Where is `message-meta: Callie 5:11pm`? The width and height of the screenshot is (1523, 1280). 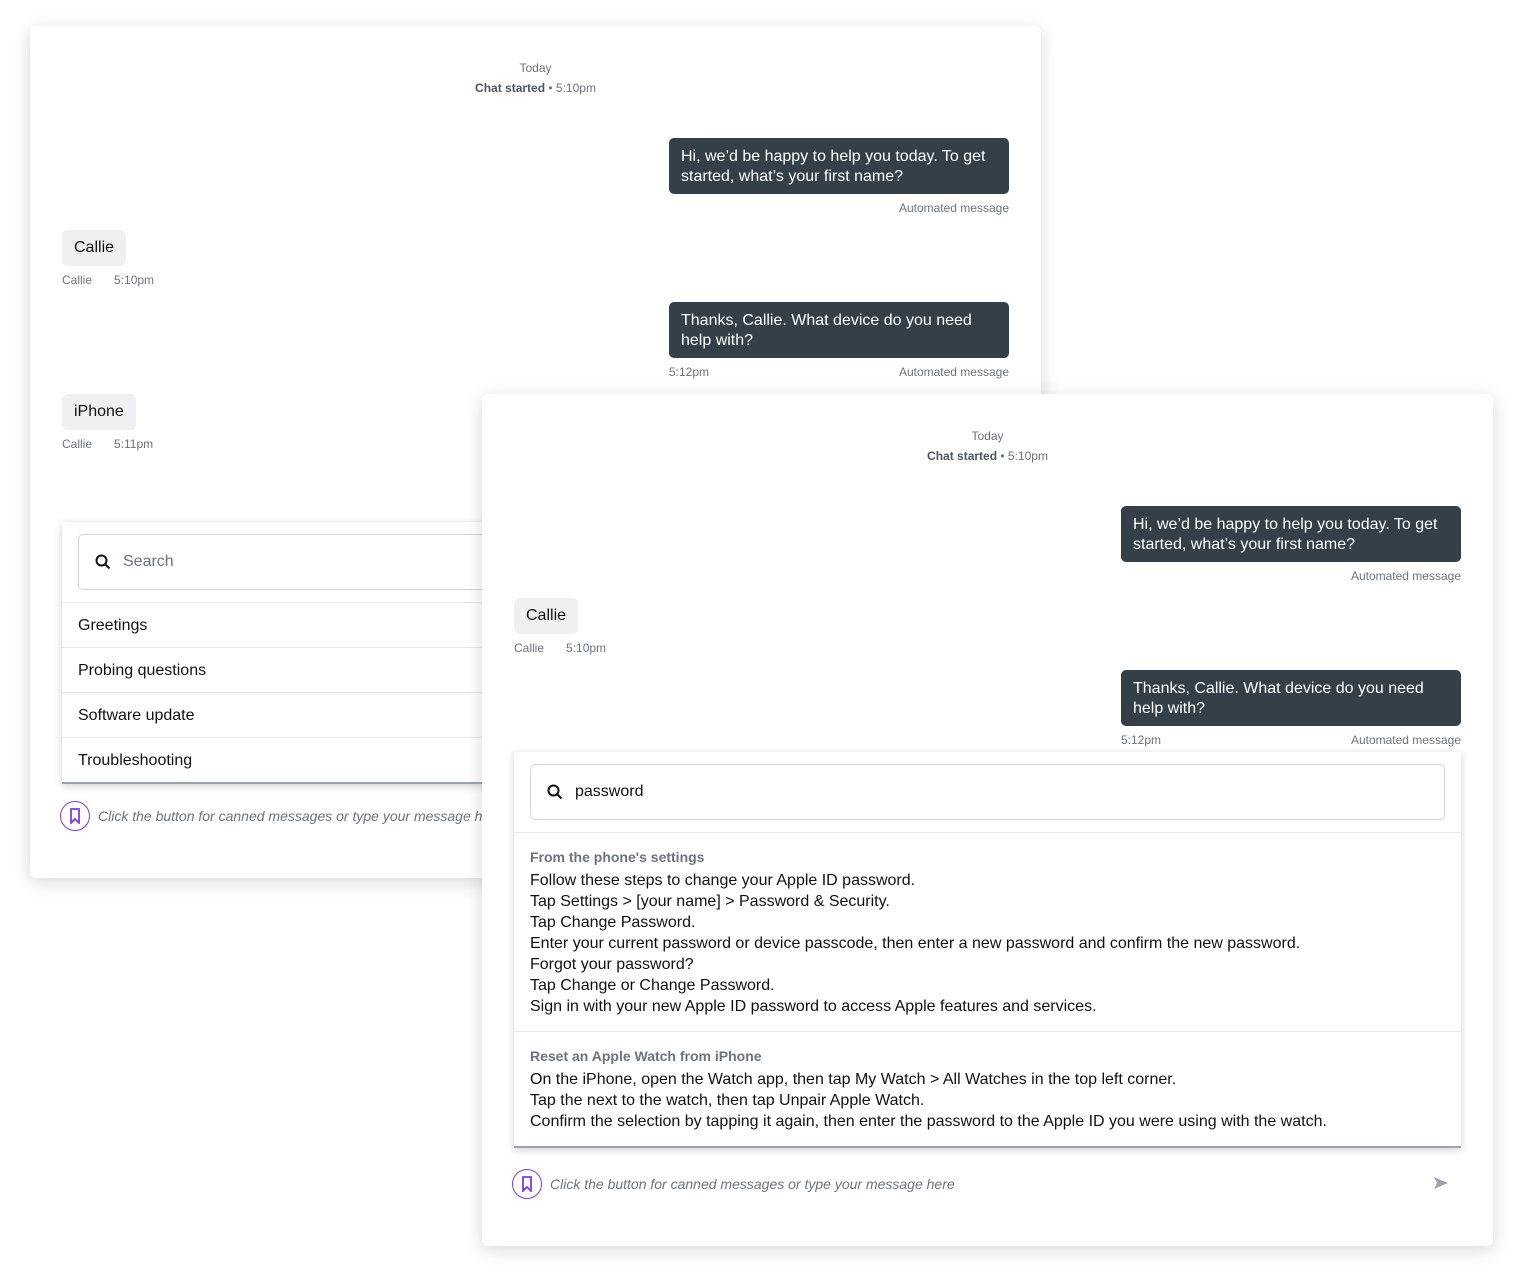 message-meta: Callie 5:11pm is located at coordinates (108, 444).